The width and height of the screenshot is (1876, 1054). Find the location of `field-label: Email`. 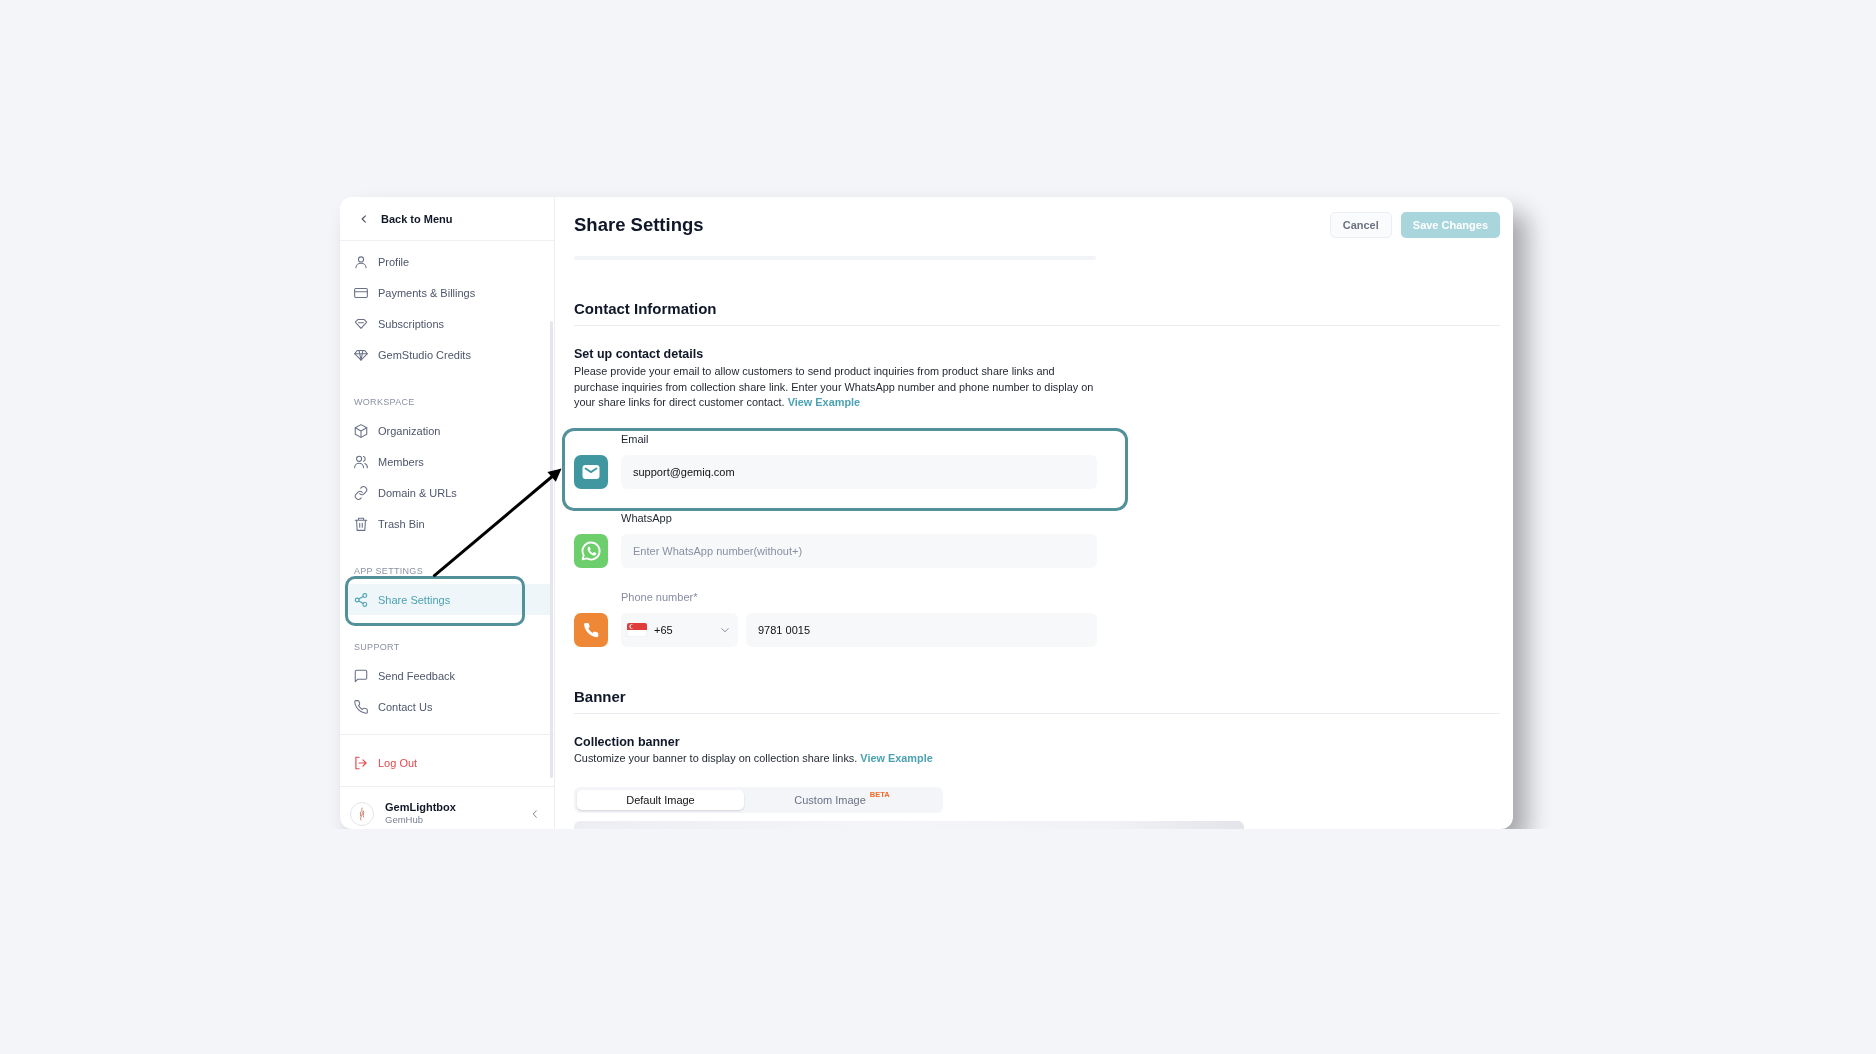

field-label: Email is located at coordinates (635, 438).